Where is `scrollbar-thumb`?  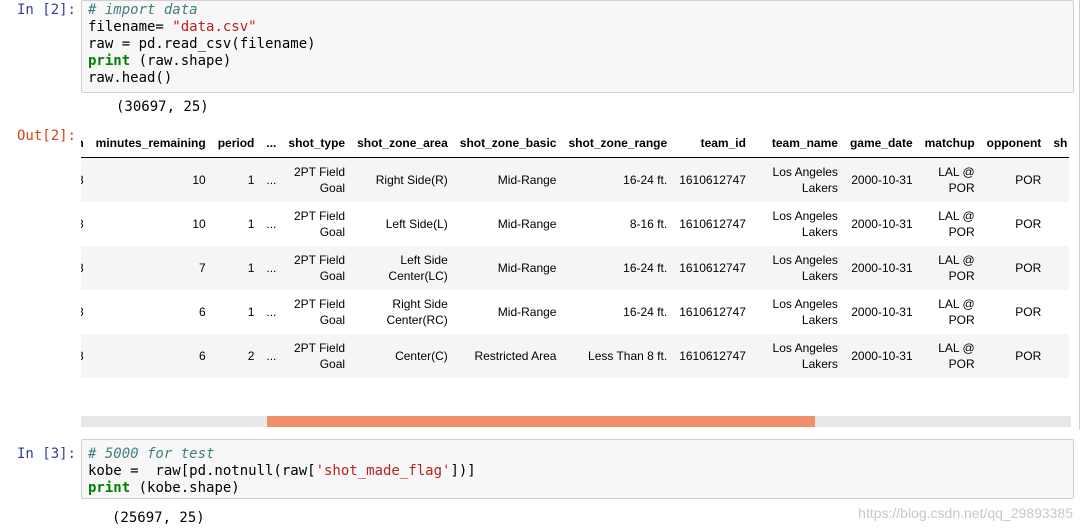 scrollbar-thumb is located at coordinates (540, 421).